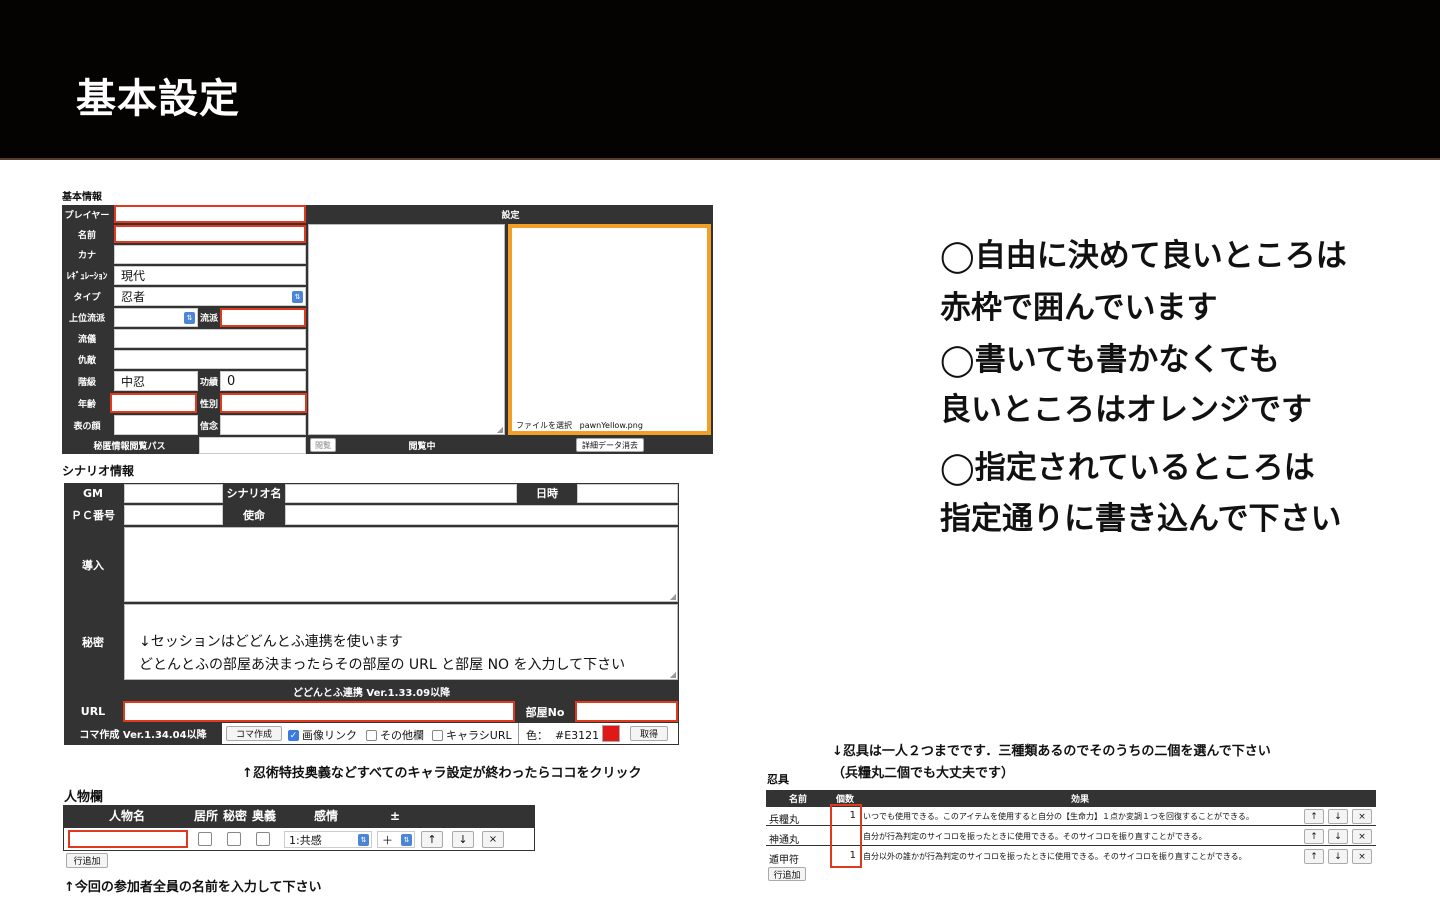 This screenshot has height=900, width=1440. What do you see at coordinates (649, 733) in the screenshot?
I see `fetch-button: 取得` at bounding box center [649, 733].